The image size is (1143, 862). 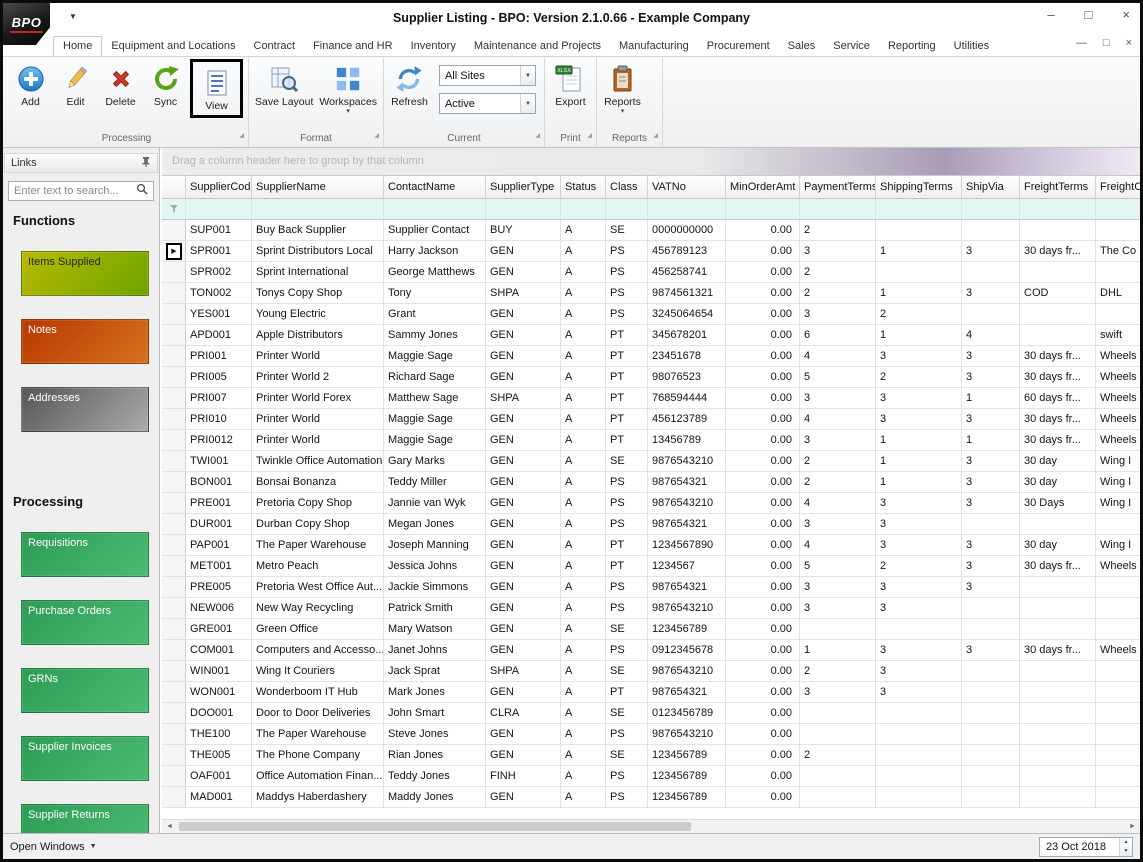 What do you see at coordinates (85, 622) in the screenshot?
I see `sidebar-button-purchase-orders: Purchase Orders` at bounding box center [85, 622].